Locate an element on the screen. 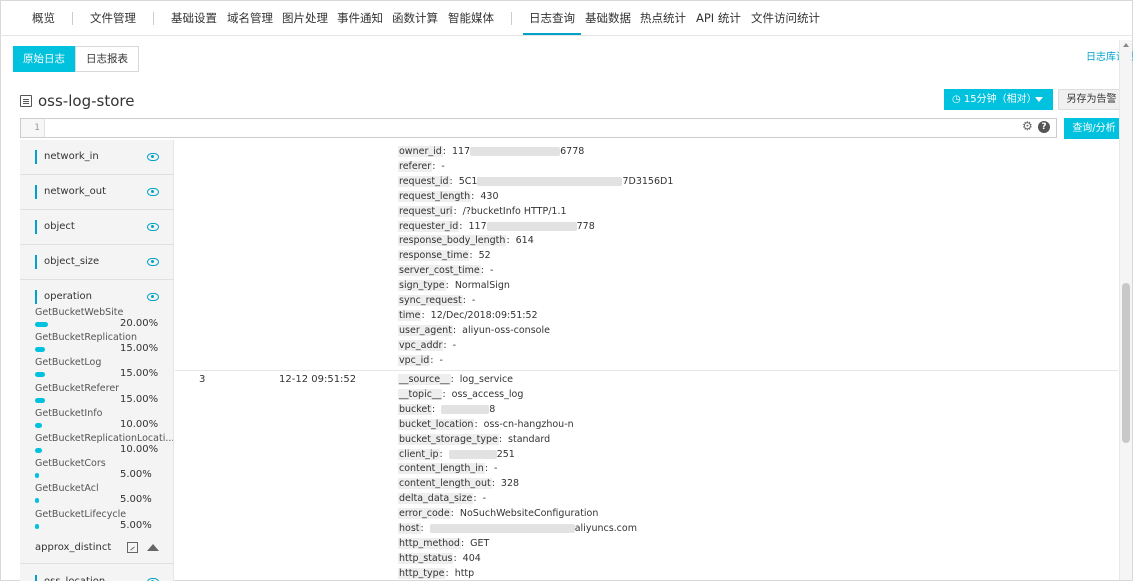 The width and height of the screenshot is (1133, 581). log-field-key: request_uri is located at coordinates (426, 211).